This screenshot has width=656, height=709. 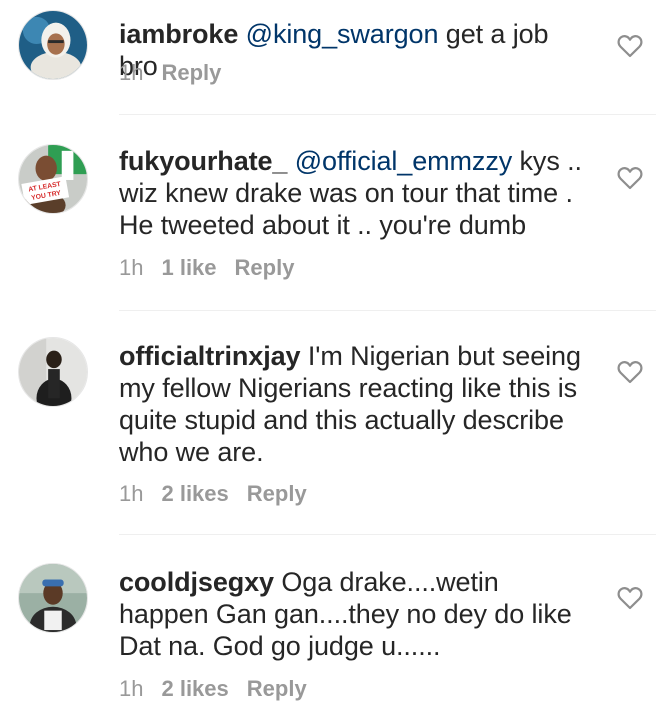 I want to click on comment-meta: 1h Reply, so click(x=170, y=73).